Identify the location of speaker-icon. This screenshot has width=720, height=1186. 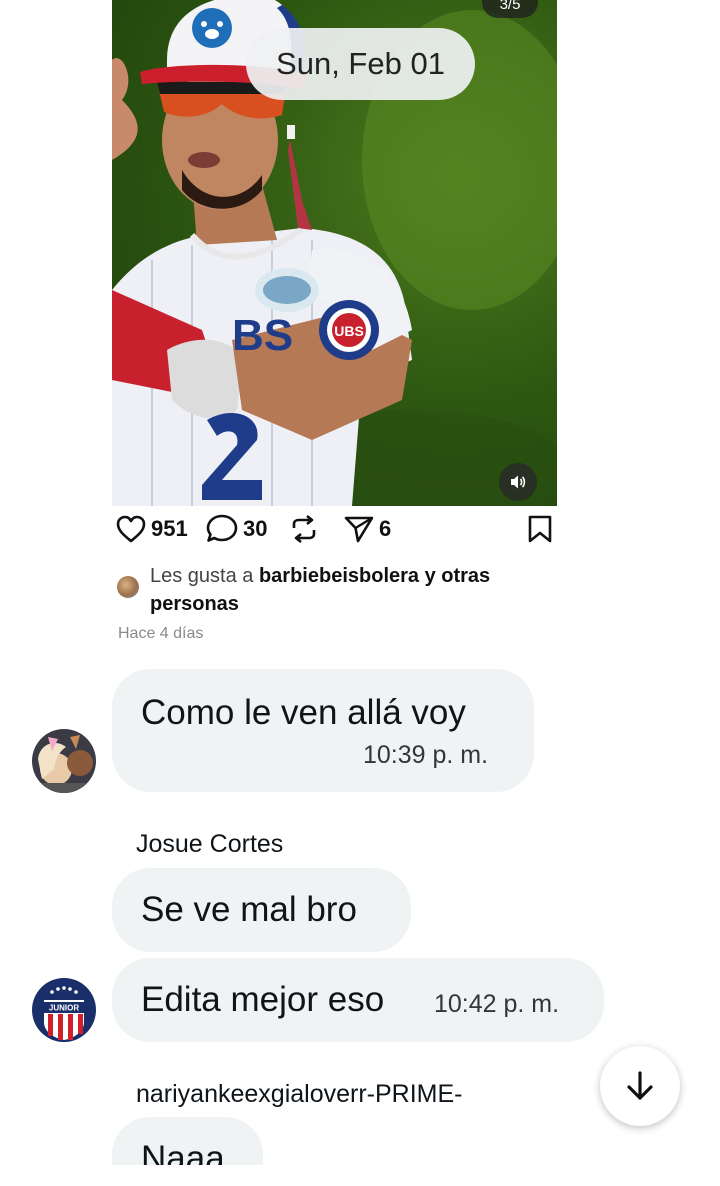
(518, 482).